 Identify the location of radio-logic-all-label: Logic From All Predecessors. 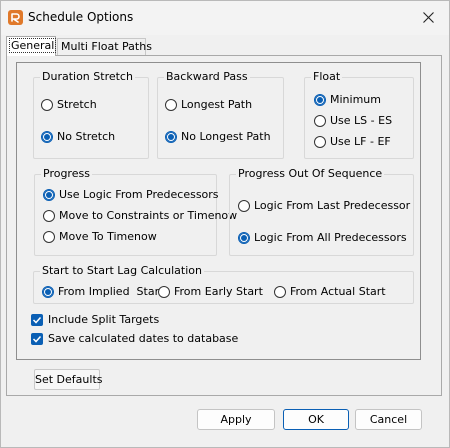
(330, 237).